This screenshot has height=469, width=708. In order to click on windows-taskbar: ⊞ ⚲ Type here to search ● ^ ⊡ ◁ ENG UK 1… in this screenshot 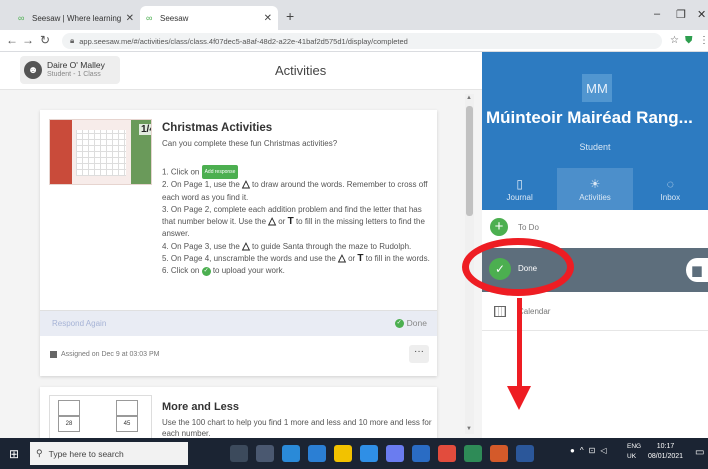, I will do `click(354, 453)`.